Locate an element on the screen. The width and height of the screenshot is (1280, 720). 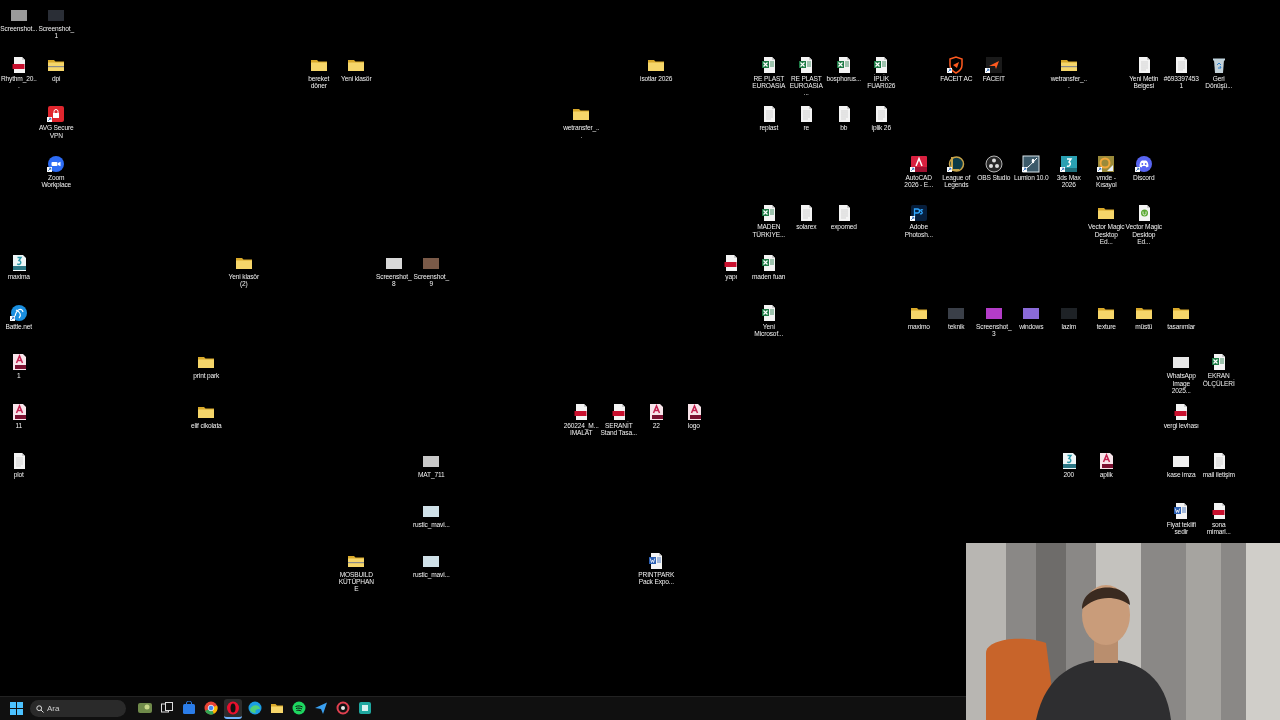
shield-app-icon is located at coordinates (956, 64).